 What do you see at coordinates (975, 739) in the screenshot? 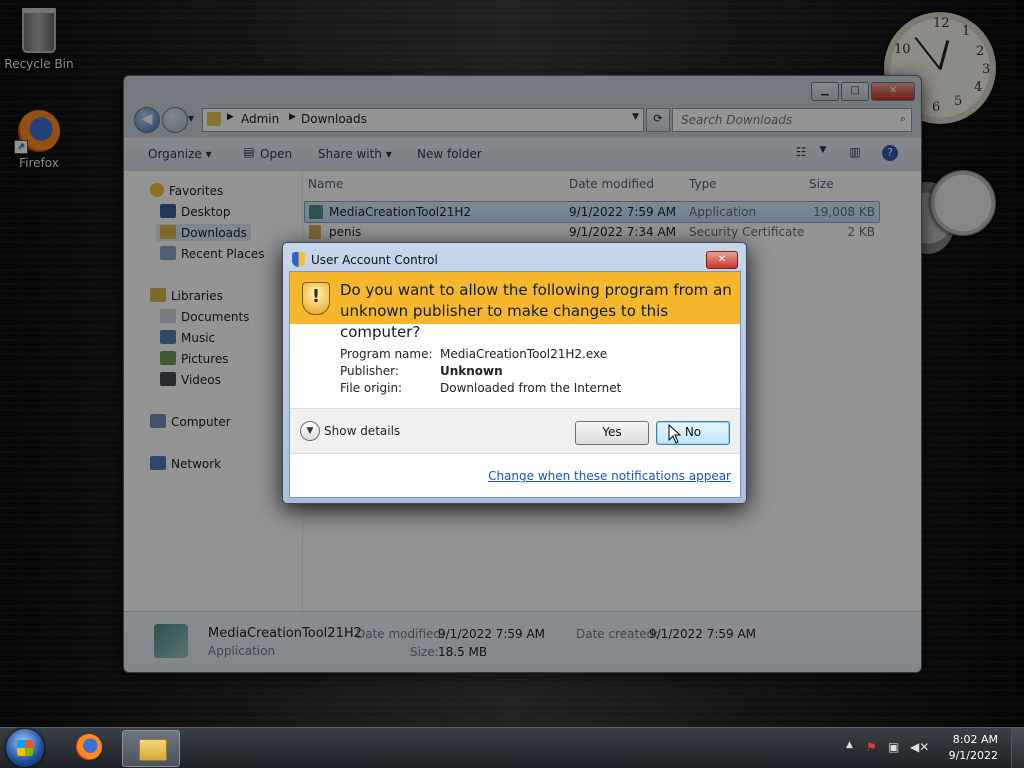
I see `clock-time: 8:02 AM` at bounding box center [975, 739].